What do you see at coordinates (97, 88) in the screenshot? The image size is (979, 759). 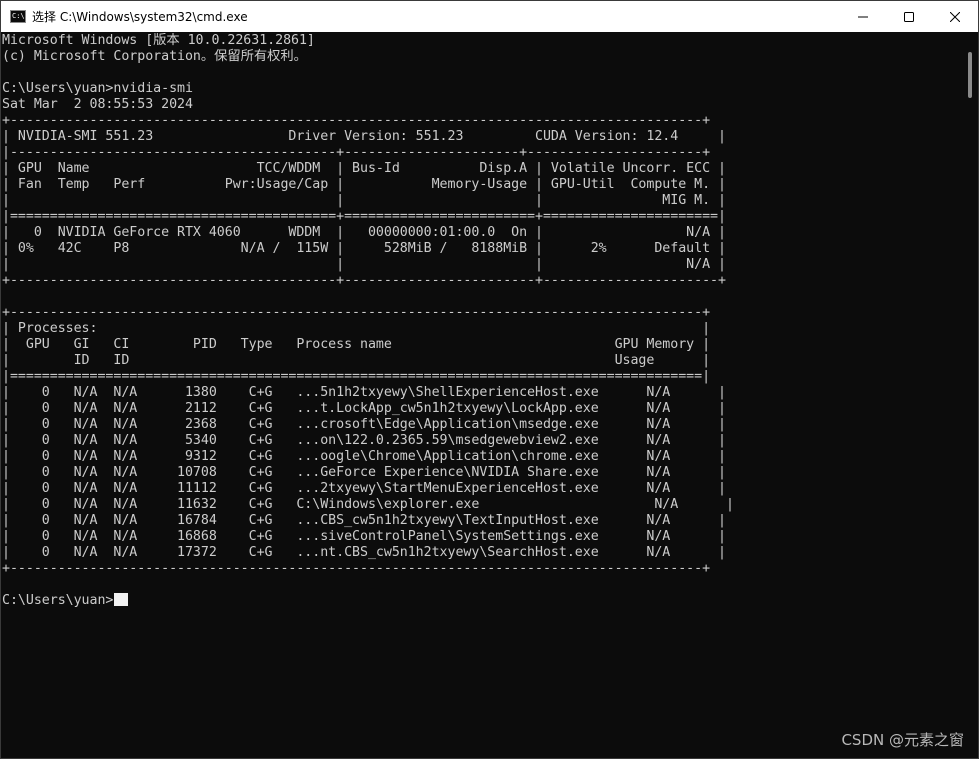 I see `console-line: C:\Users\yuan>nvidia-smi` at bounding box center [97, 88].